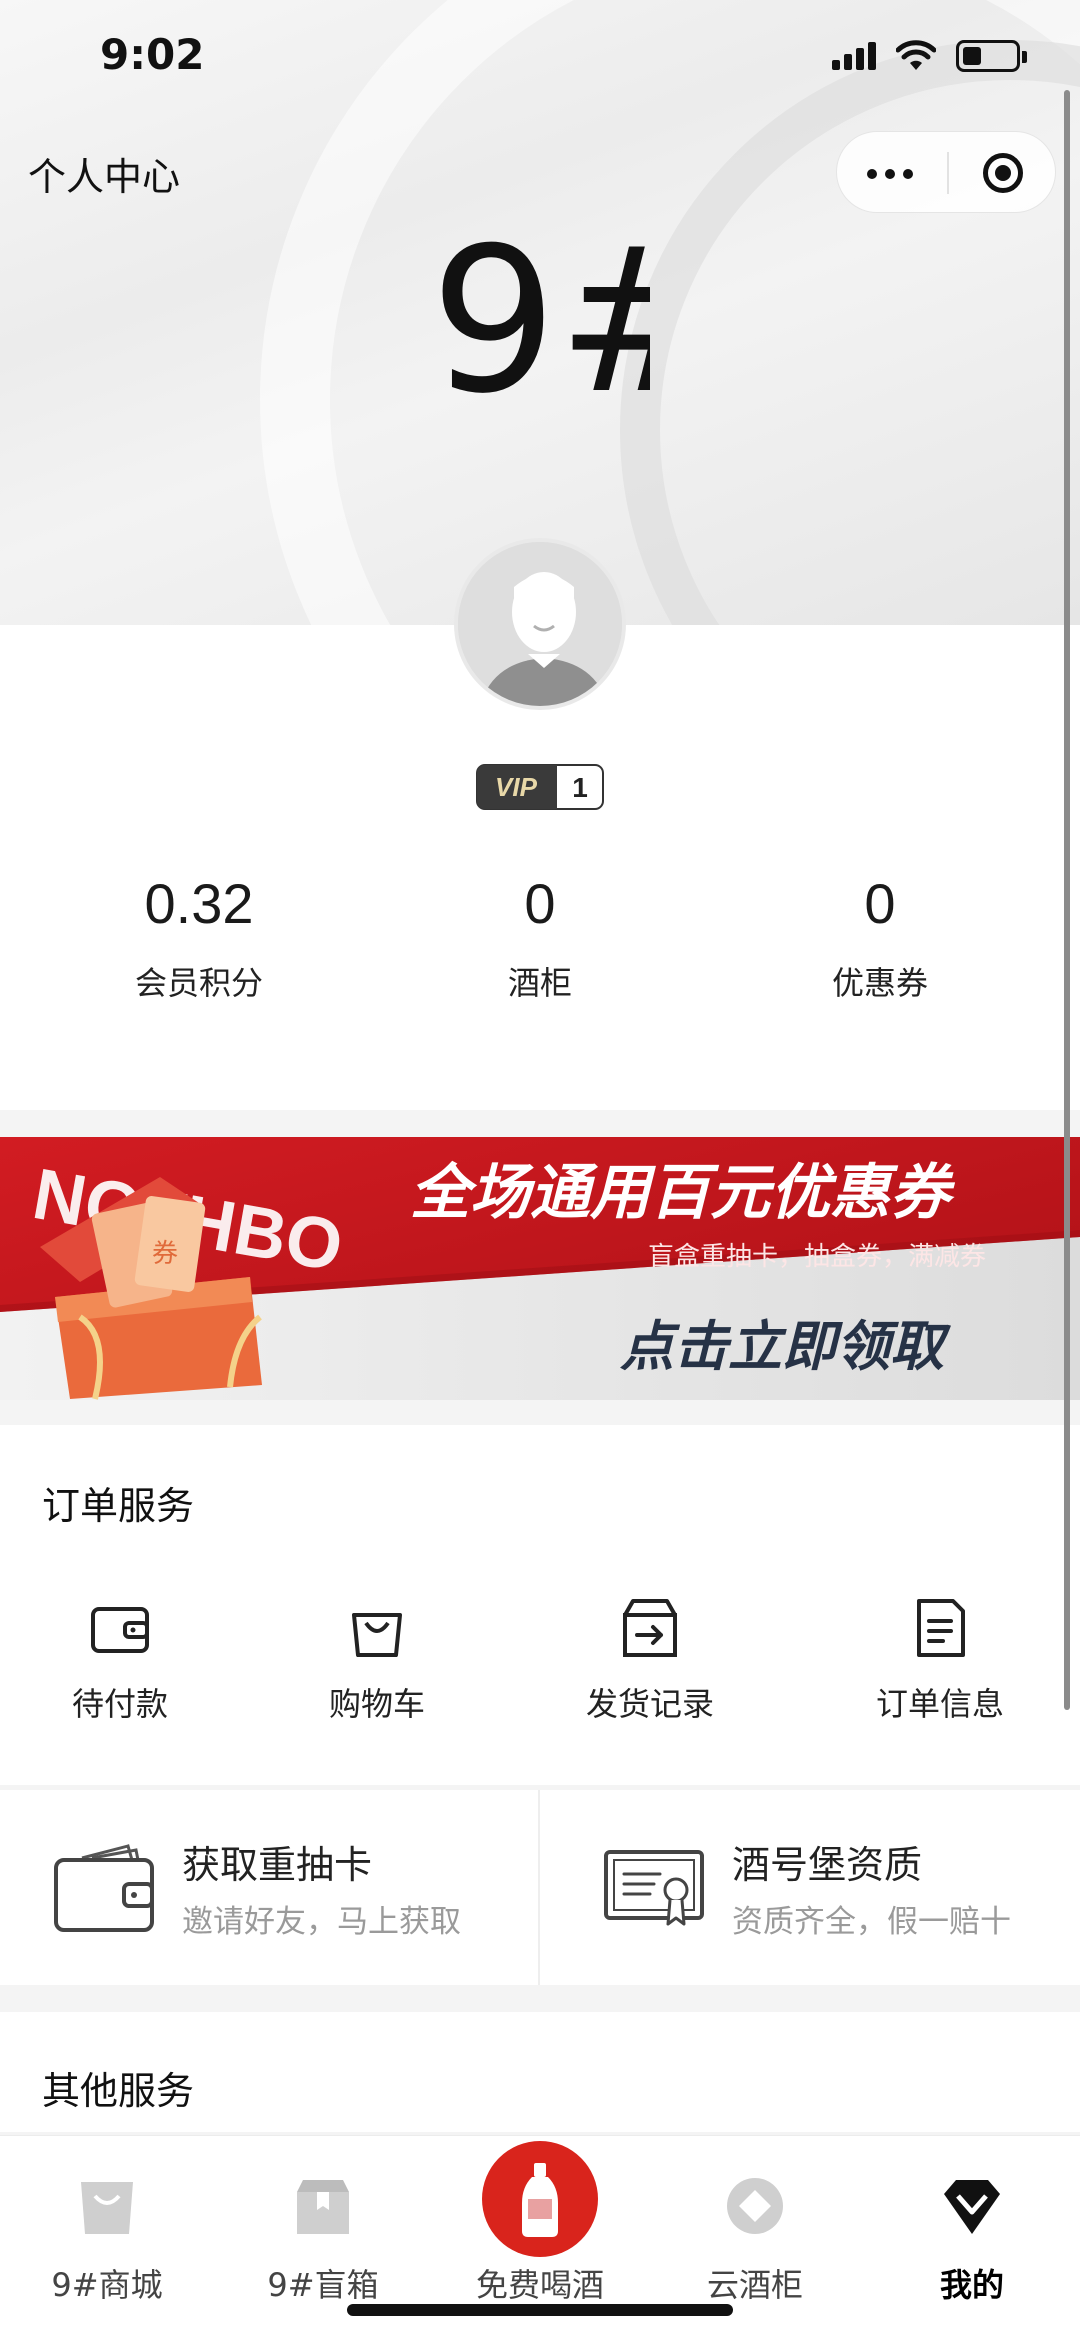  I want to click on miniprogram-capsule, so click(946, 172).